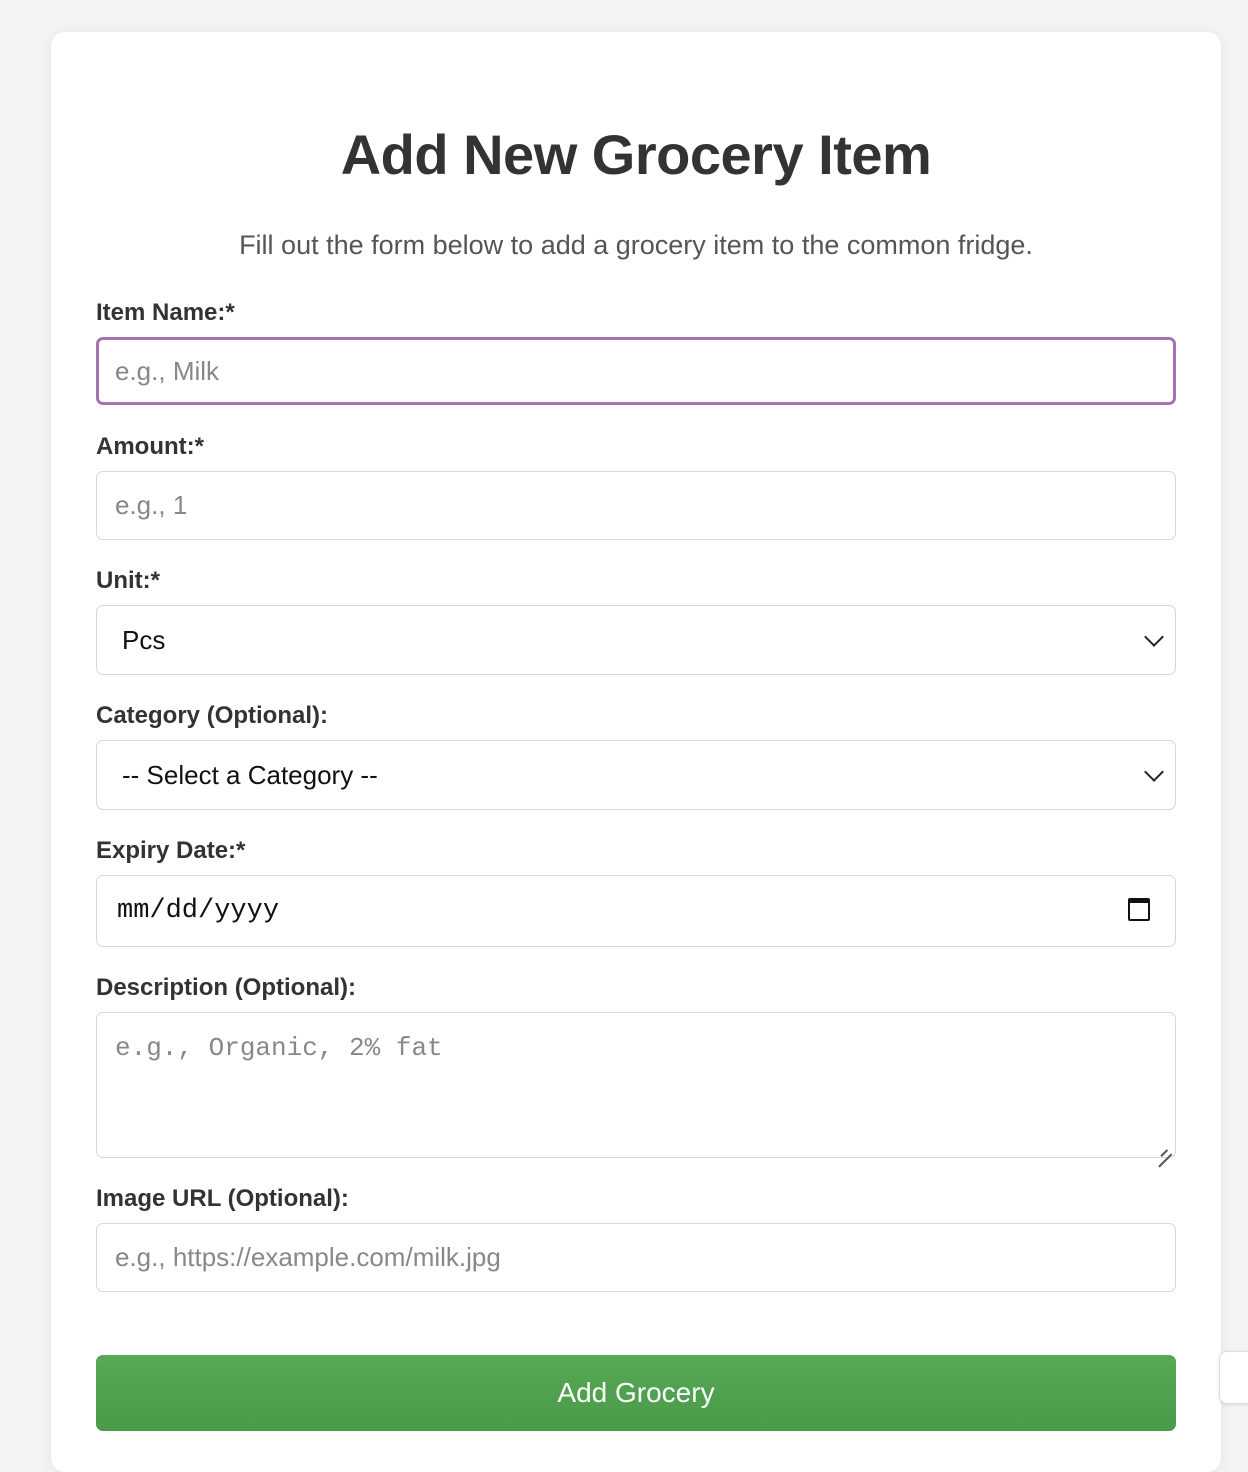 The height and width of the screenshot is (1472, 1248). Describe the element at coordinates (1165, 1147) in the screenshot. I see `resize-handle-icon` at that location.